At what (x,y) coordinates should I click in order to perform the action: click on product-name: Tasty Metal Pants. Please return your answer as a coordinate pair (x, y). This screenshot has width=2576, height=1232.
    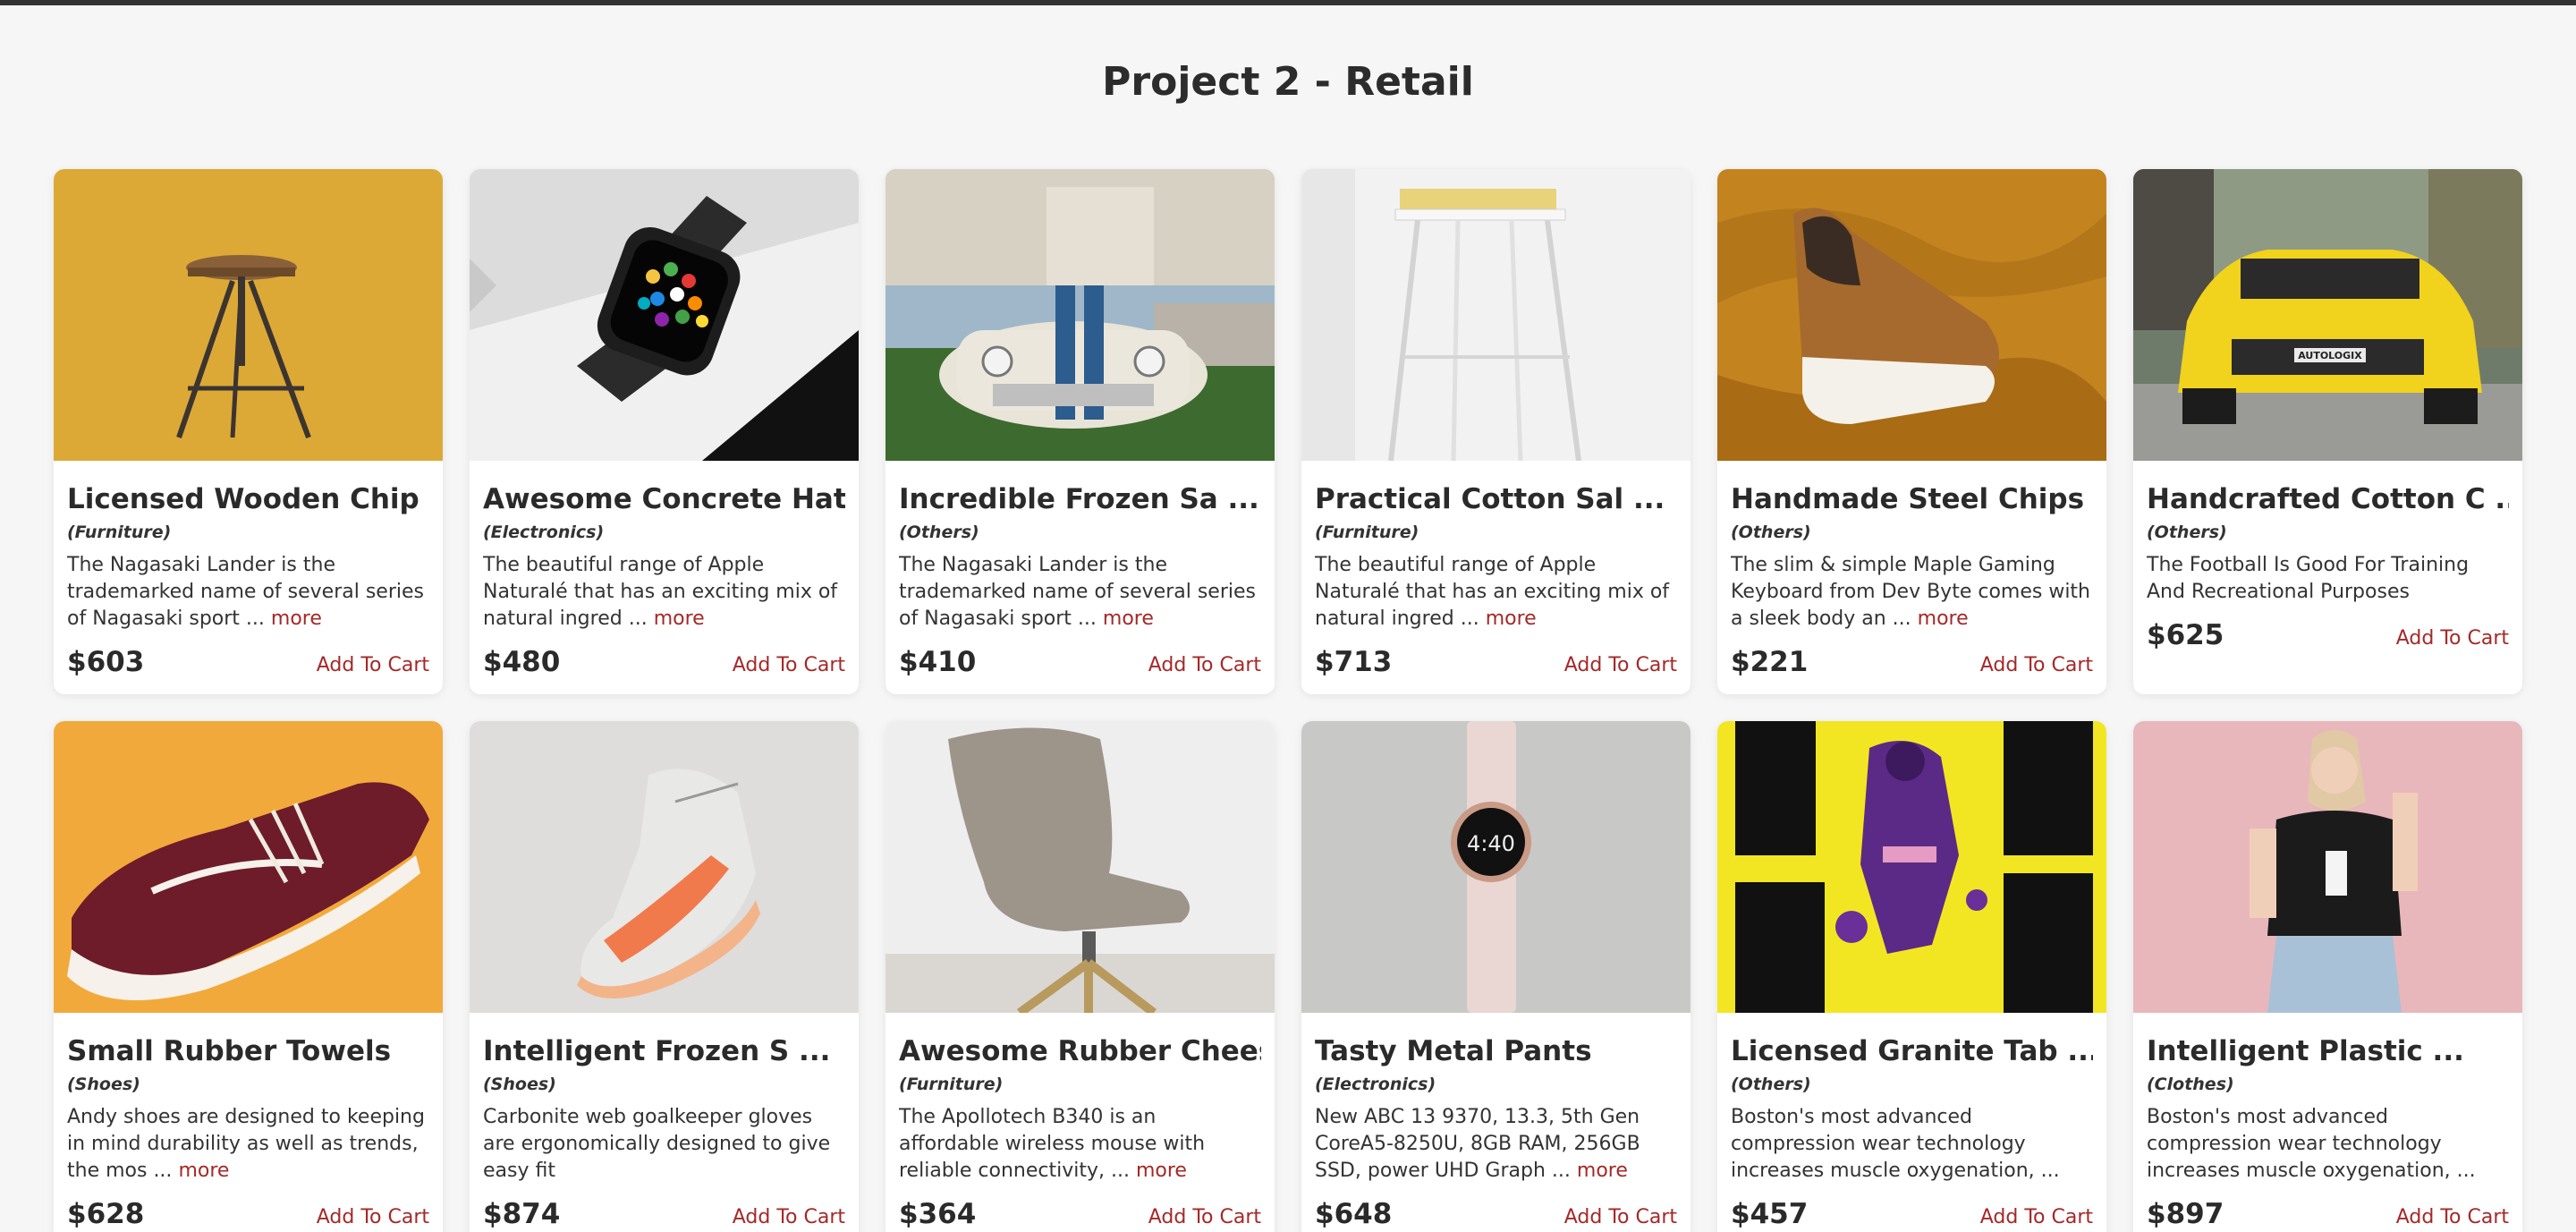
    Looking at the image, I should click on (1453, 1051).